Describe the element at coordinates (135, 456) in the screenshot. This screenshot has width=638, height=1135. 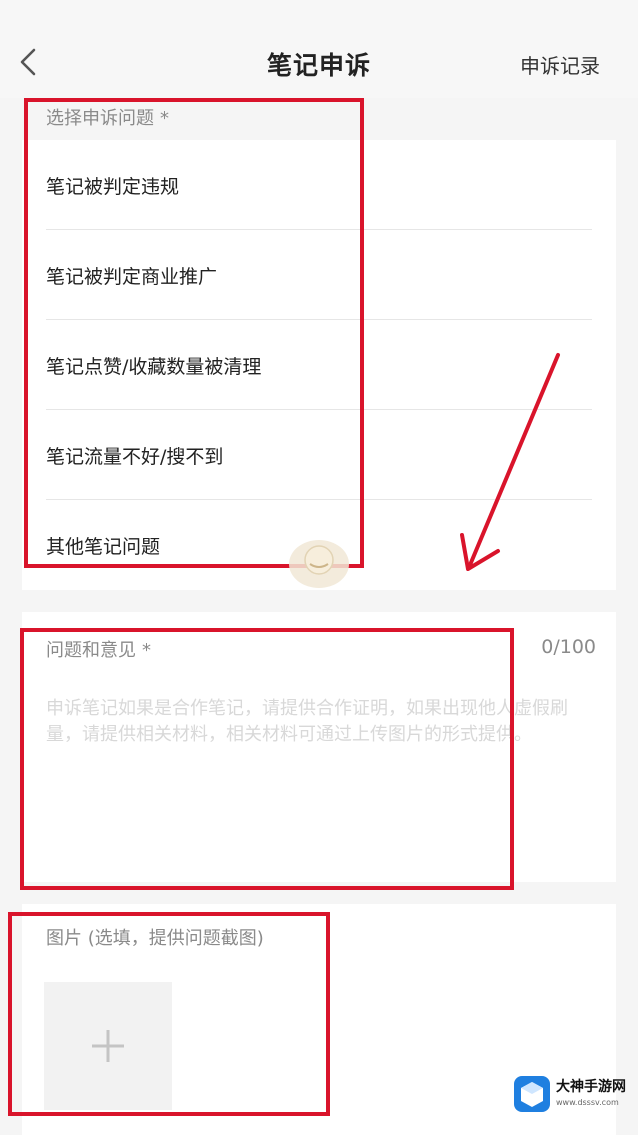
I see `issue-option-label: 笔记流量不好/搜不到` at that location.